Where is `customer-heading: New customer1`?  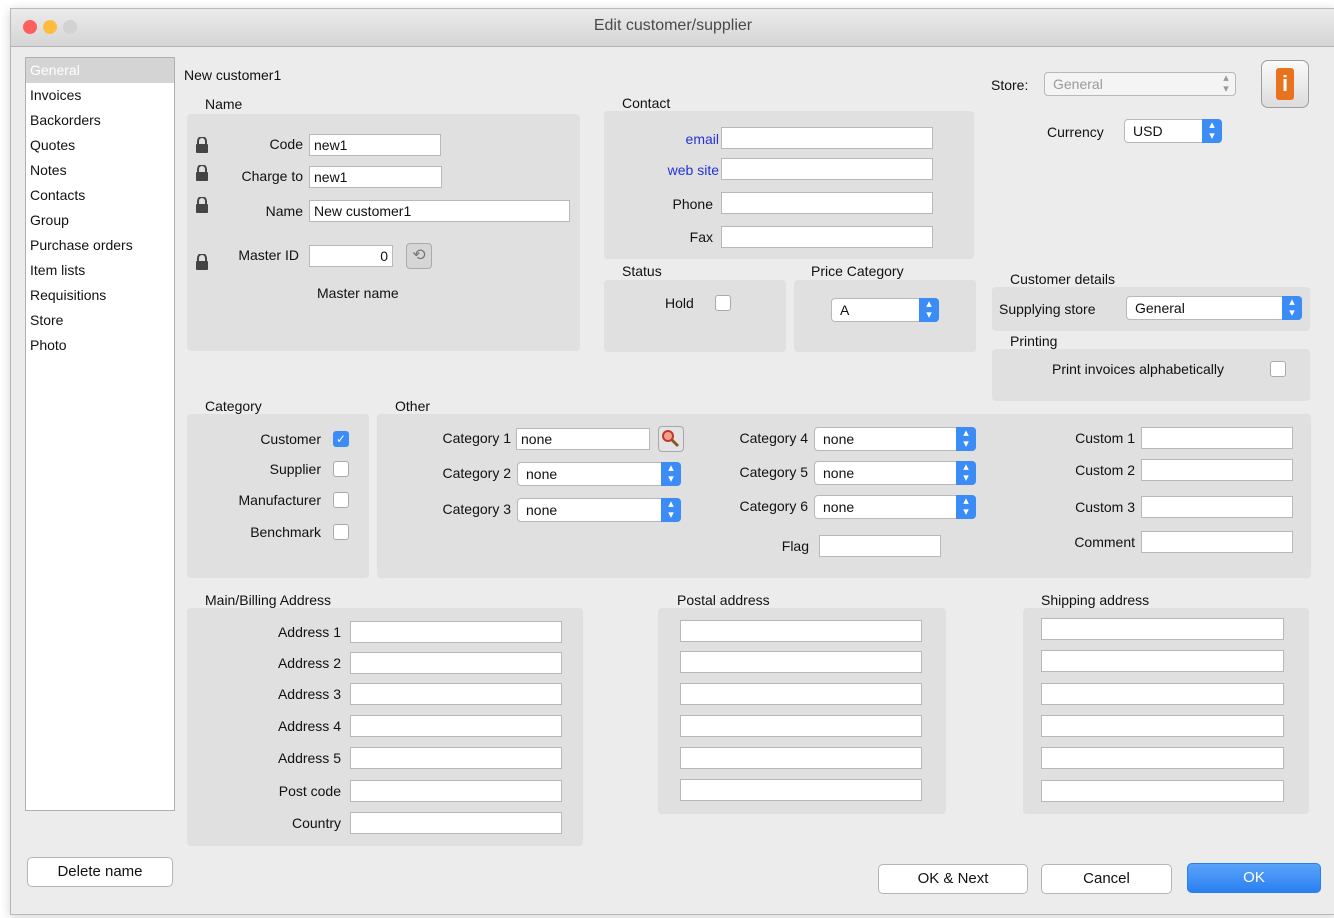
customer-heading: New customer1 is located at coordinates (233, 75).